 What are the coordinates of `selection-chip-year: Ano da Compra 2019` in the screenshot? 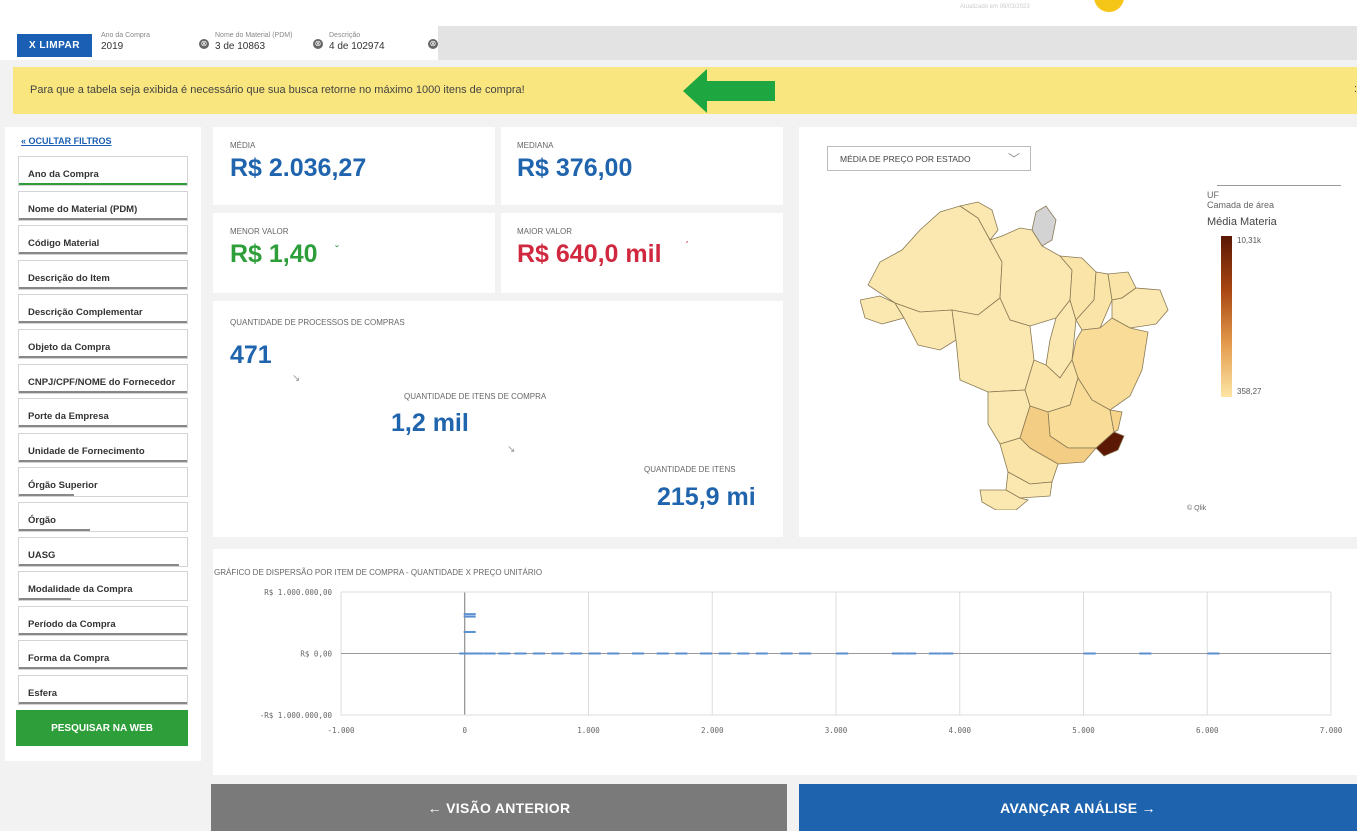 It's located at (125, 41).